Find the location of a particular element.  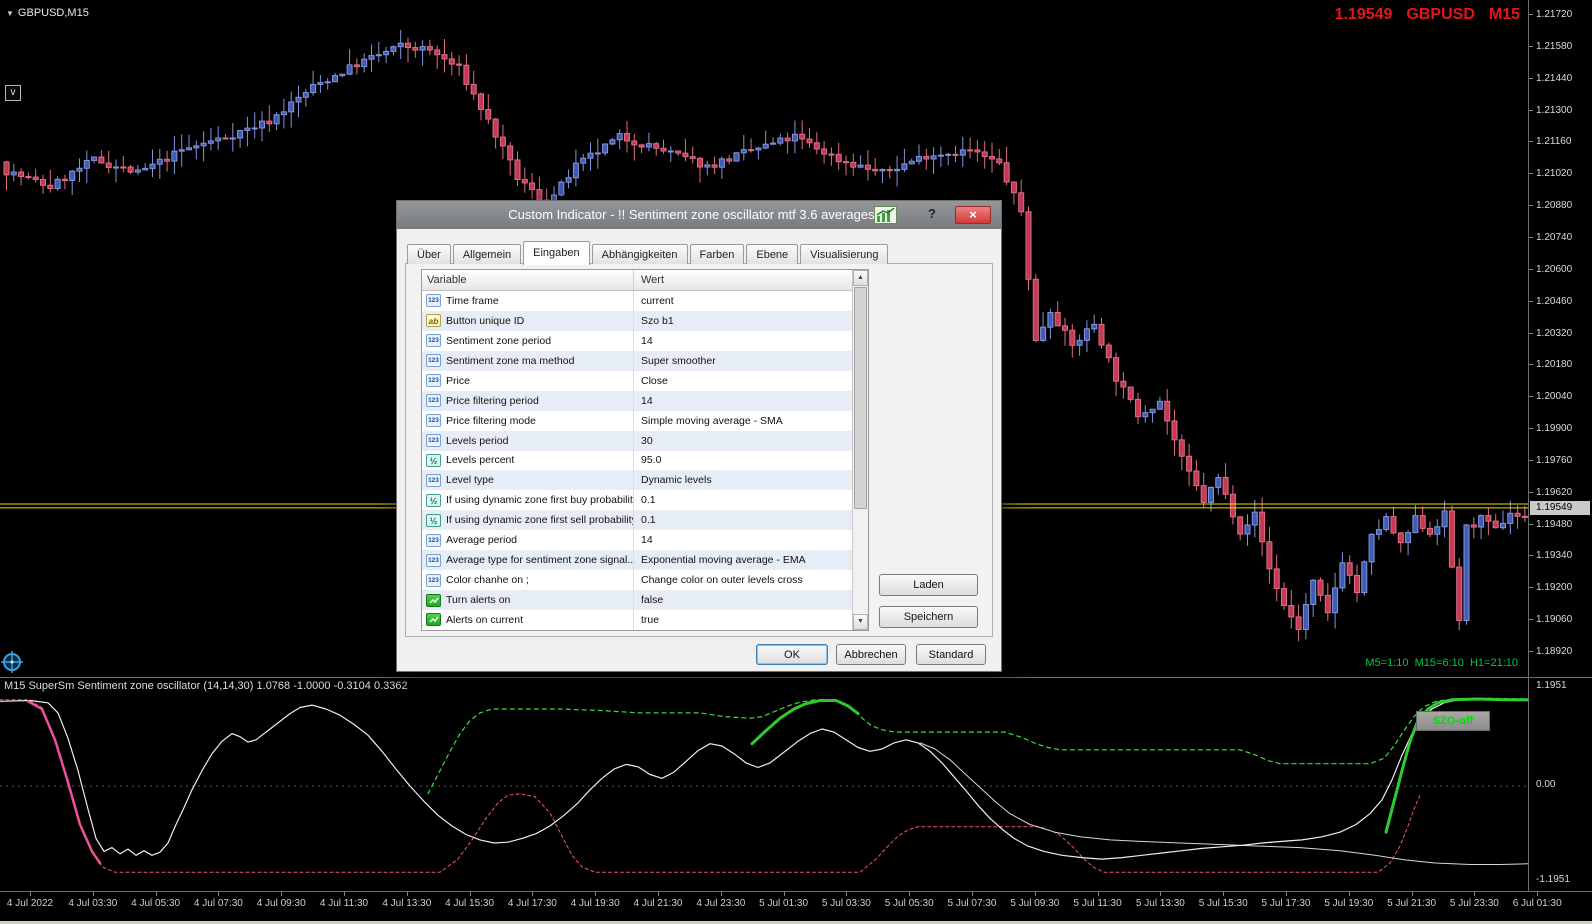

quote-price: 1.19549 is located at coordinates (1363, 14).